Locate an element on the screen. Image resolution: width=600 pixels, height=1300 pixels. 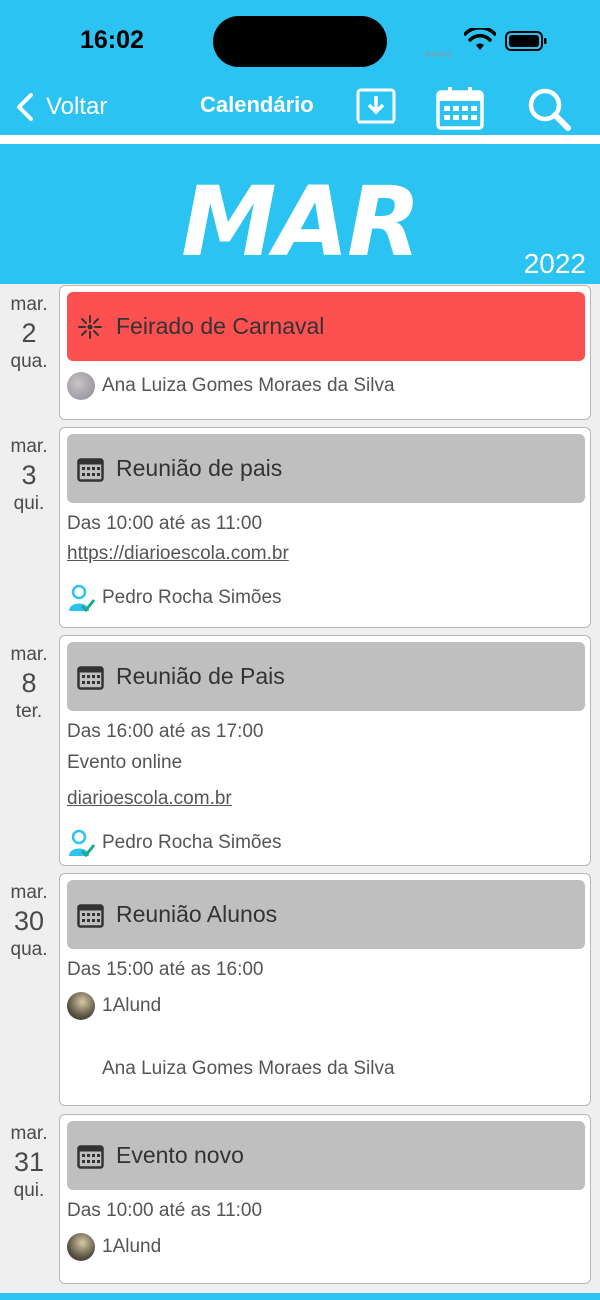
event-date: mar. 30 qua. is located at coordinates (29, 921).